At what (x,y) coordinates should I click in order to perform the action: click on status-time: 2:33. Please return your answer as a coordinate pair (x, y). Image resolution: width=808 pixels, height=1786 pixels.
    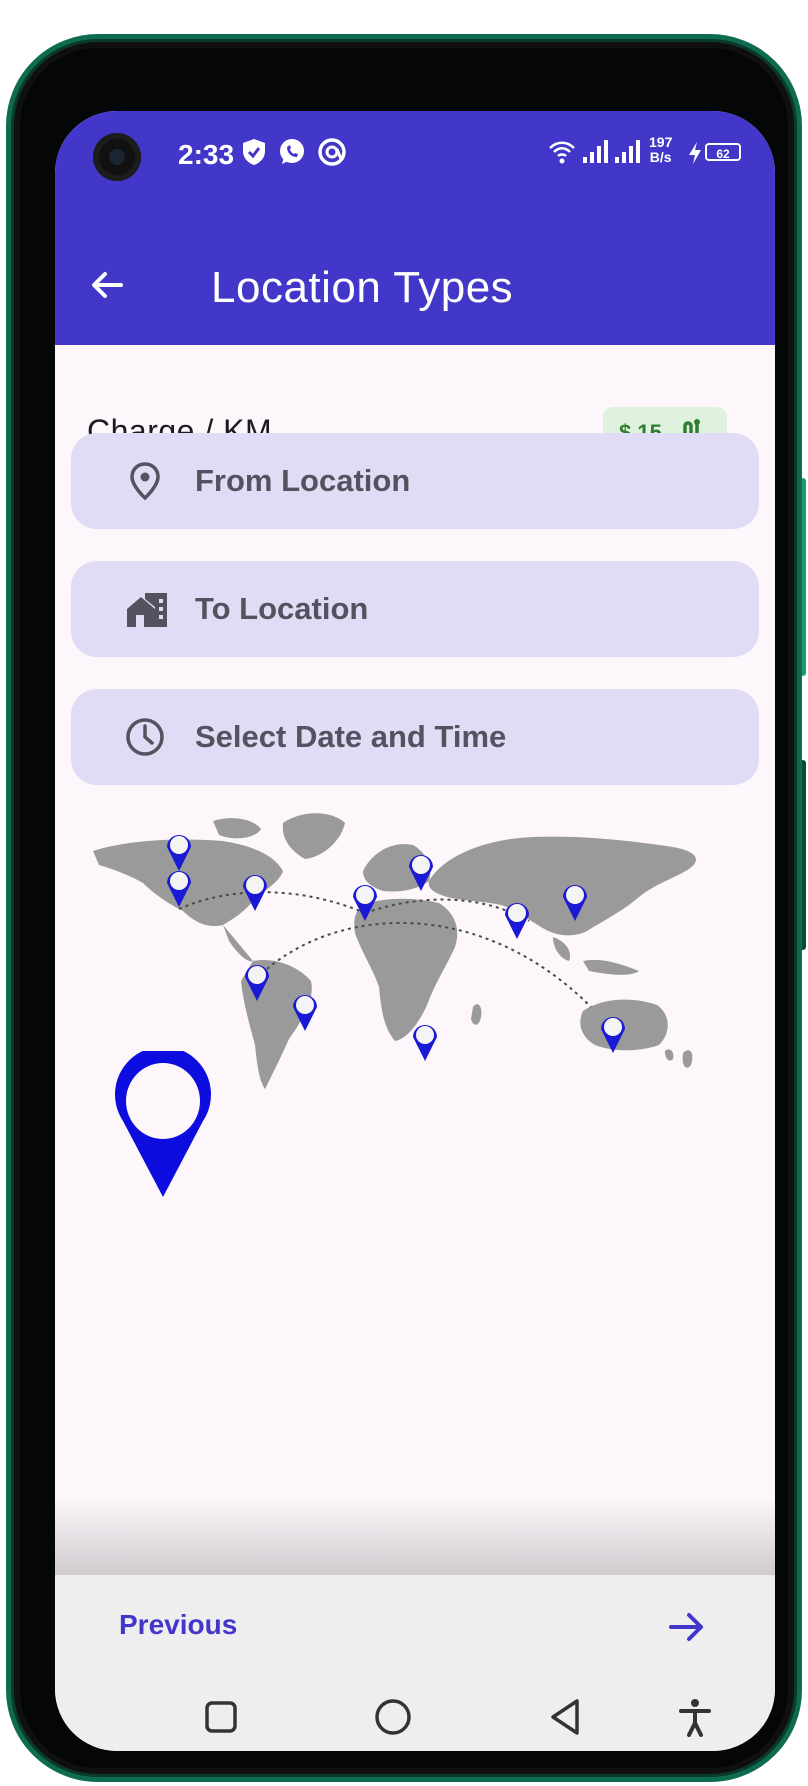
    Looking at the image, I should click on (206, 154).